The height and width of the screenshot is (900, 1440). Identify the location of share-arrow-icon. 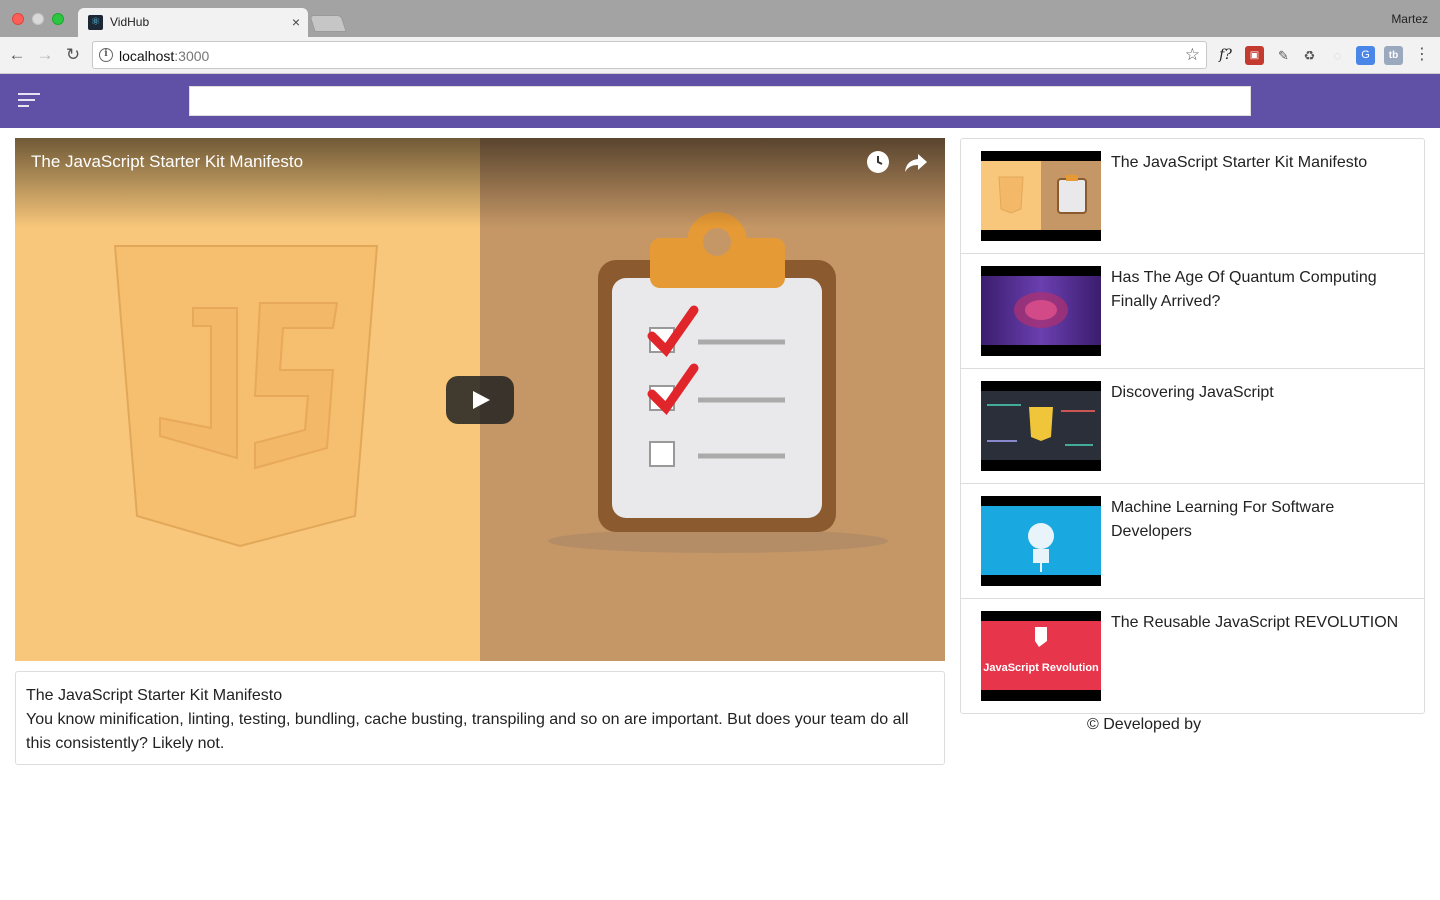
(916, 162).